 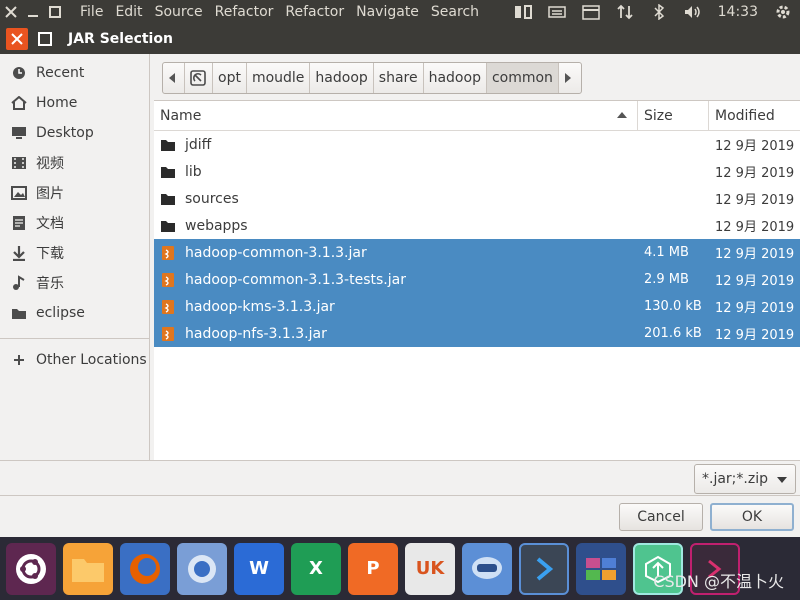 I want to click on sidebar-item-other-locations: Other Locations, so click(x=74, y=360).